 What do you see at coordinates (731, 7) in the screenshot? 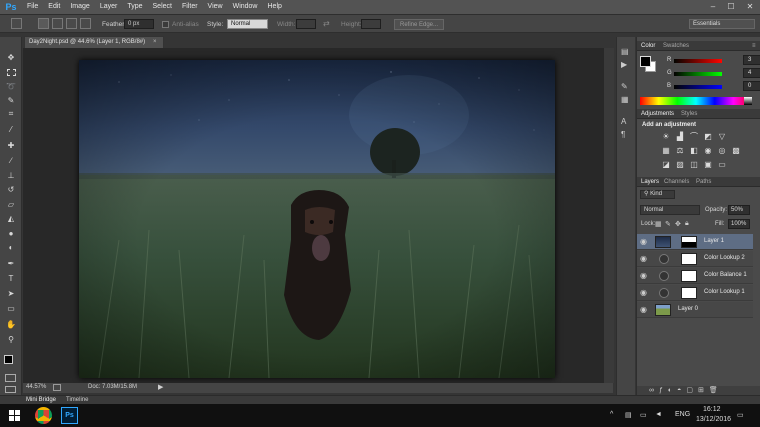
I see `maximize-button: ☐` at bounding box center [731, 7].